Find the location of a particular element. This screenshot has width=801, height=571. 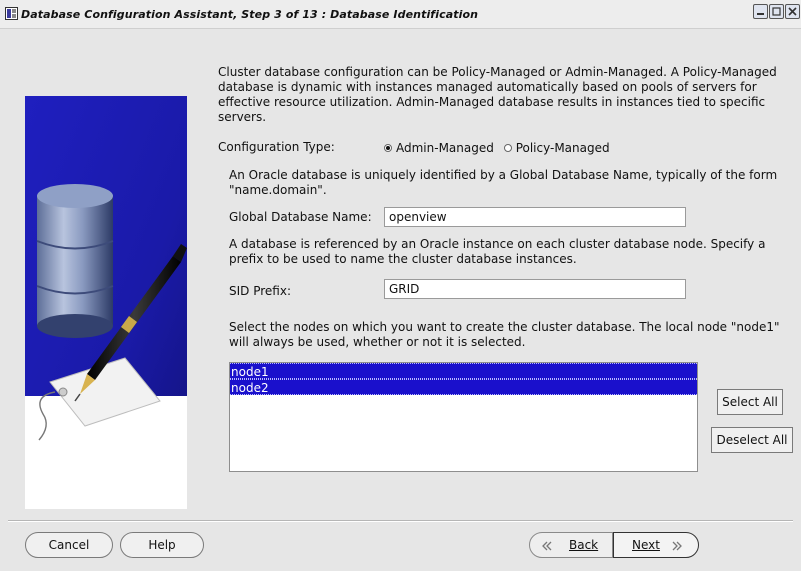

radio-unselected-icon is located at coordinates (507, 148).